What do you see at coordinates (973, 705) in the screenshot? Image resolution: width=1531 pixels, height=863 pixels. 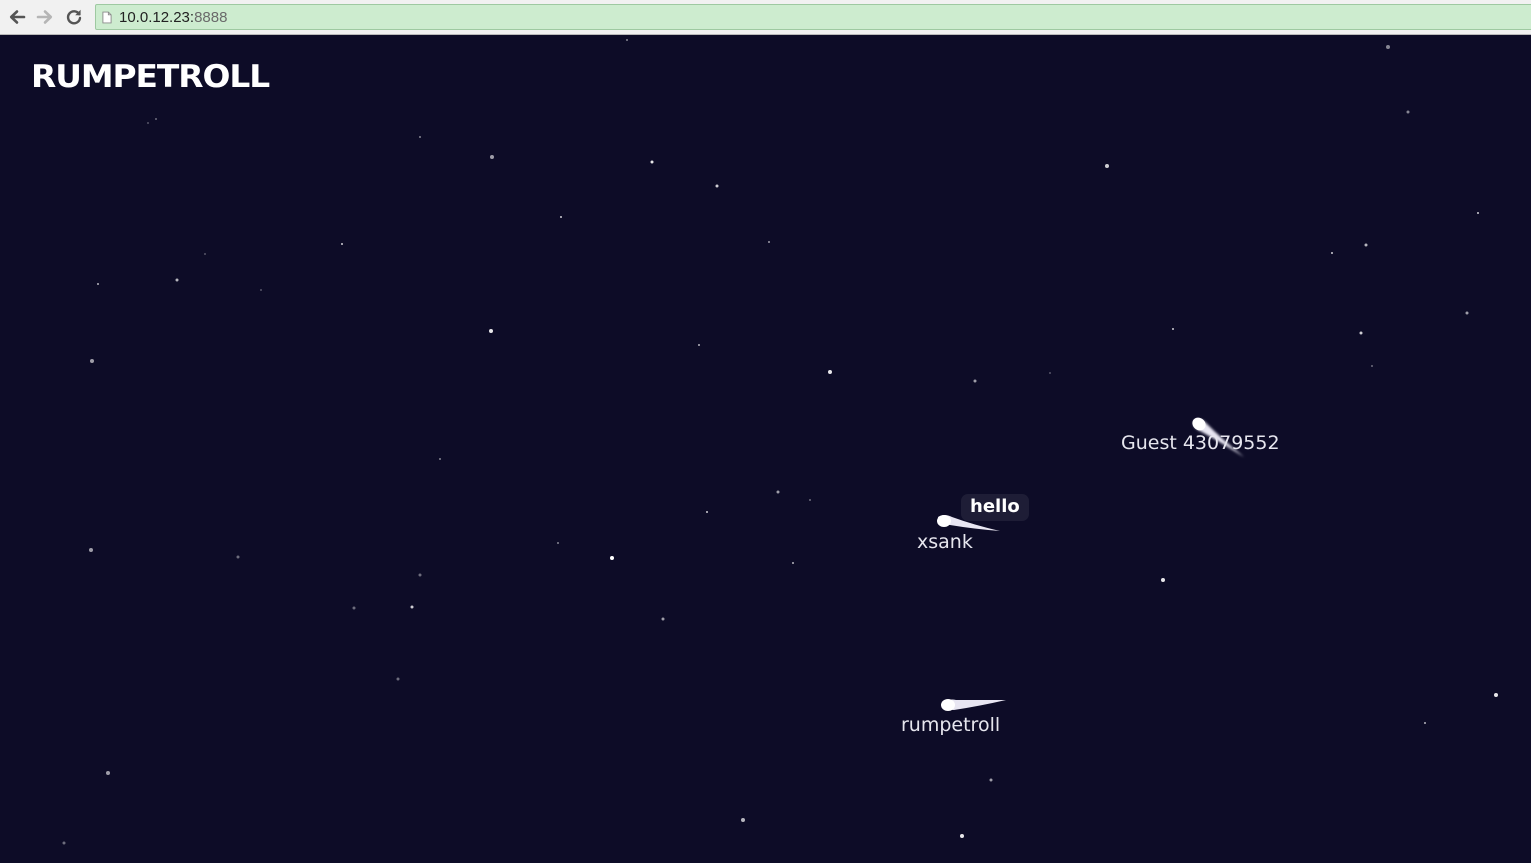 I see `troll-rumpetroll-tadpole` at bounding box center [973, 705].